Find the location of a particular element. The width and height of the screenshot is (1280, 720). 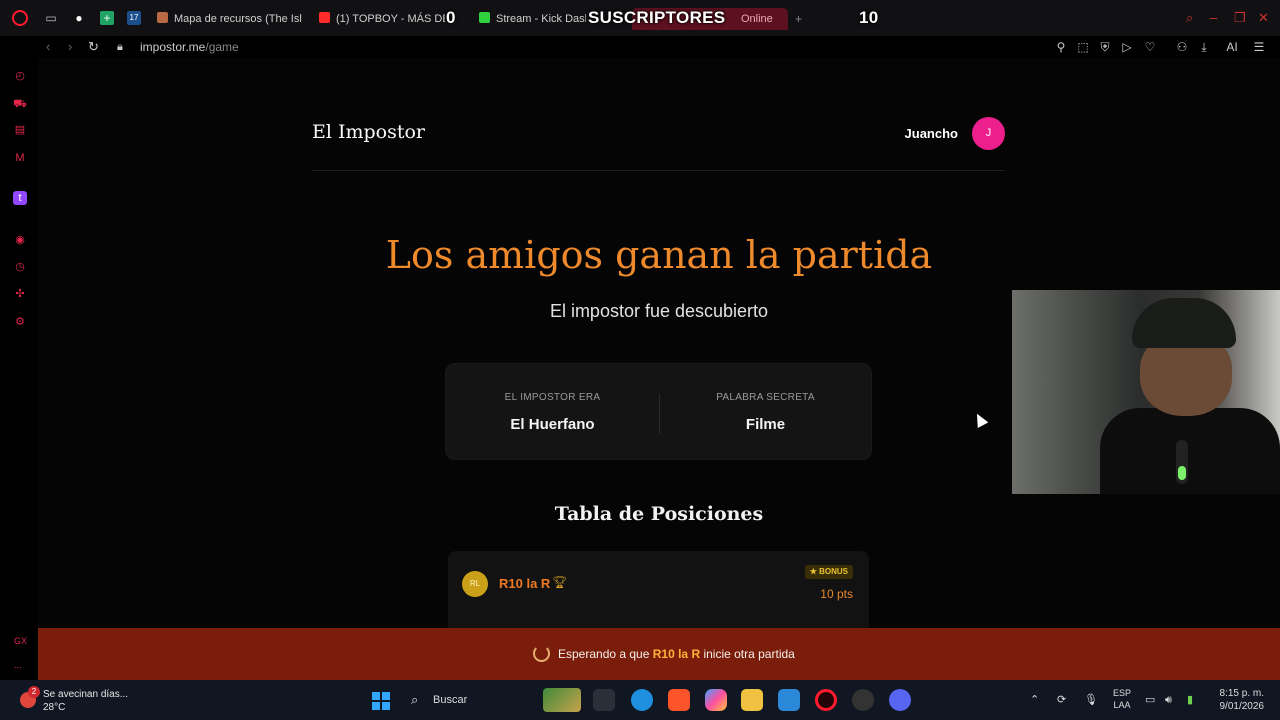

tab-islands-icon: ▭ is located at coordinates (51, 18).